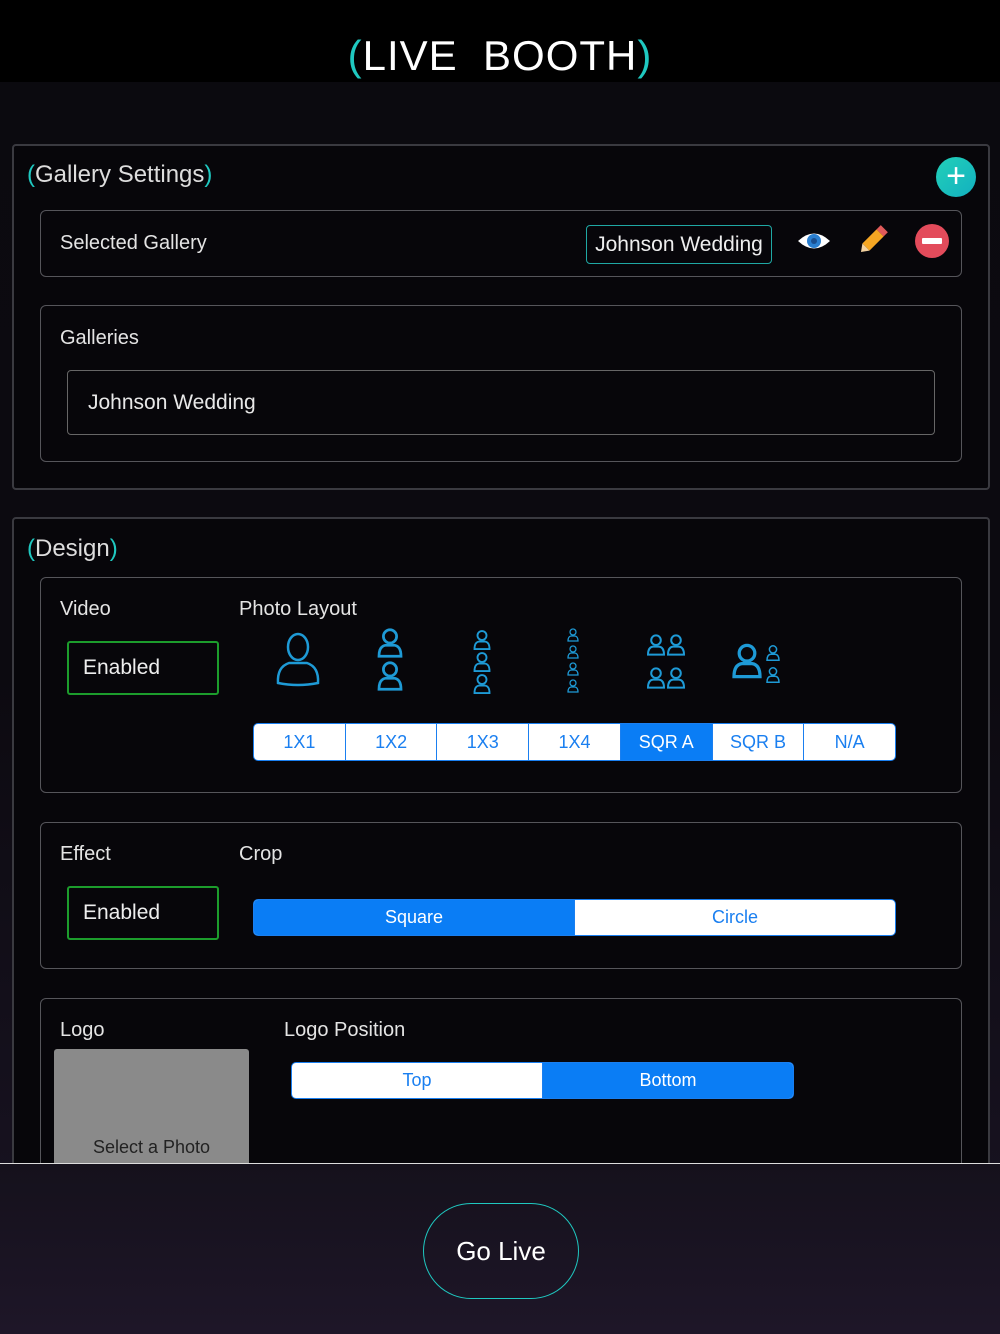 This screenshot has height=1334, width=1000. I want to click on layout-option-sqr-a: SQR A, so click(666, 742).